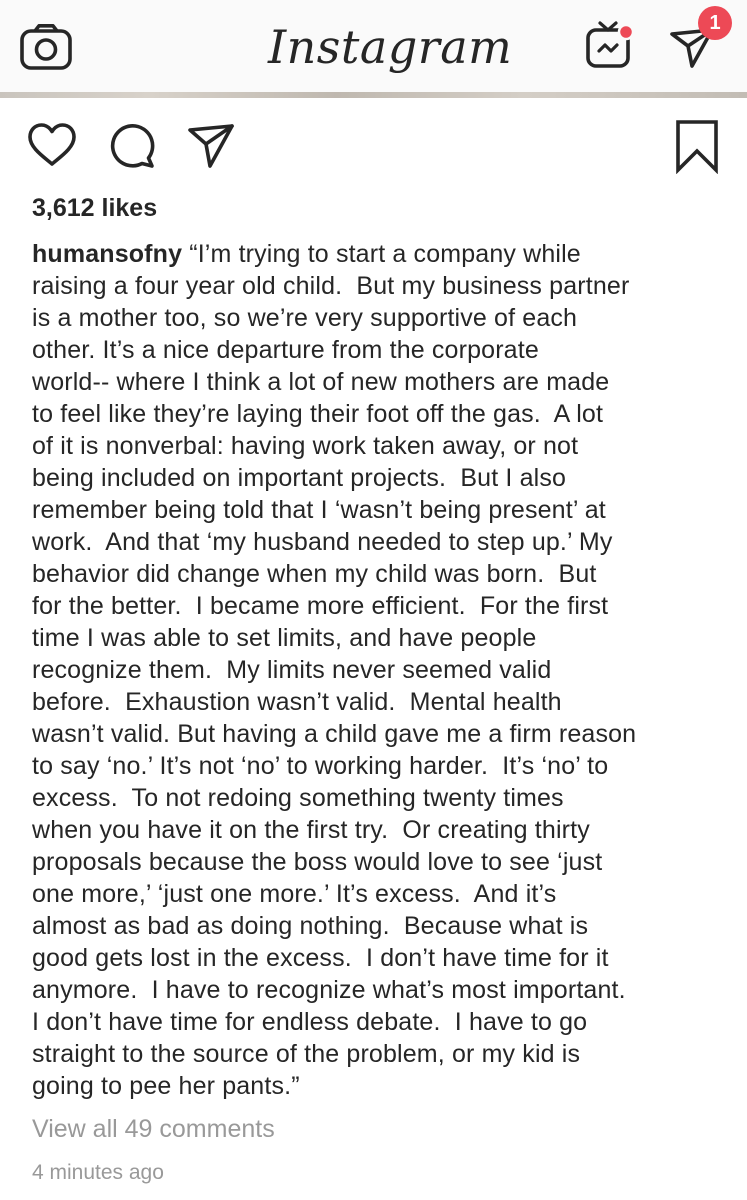 The image size is (747, 1200). What do you see at coordinates (373, 95) in the screenshot?
I see `previous-post-image-edge` at bounding box center [373, 95].